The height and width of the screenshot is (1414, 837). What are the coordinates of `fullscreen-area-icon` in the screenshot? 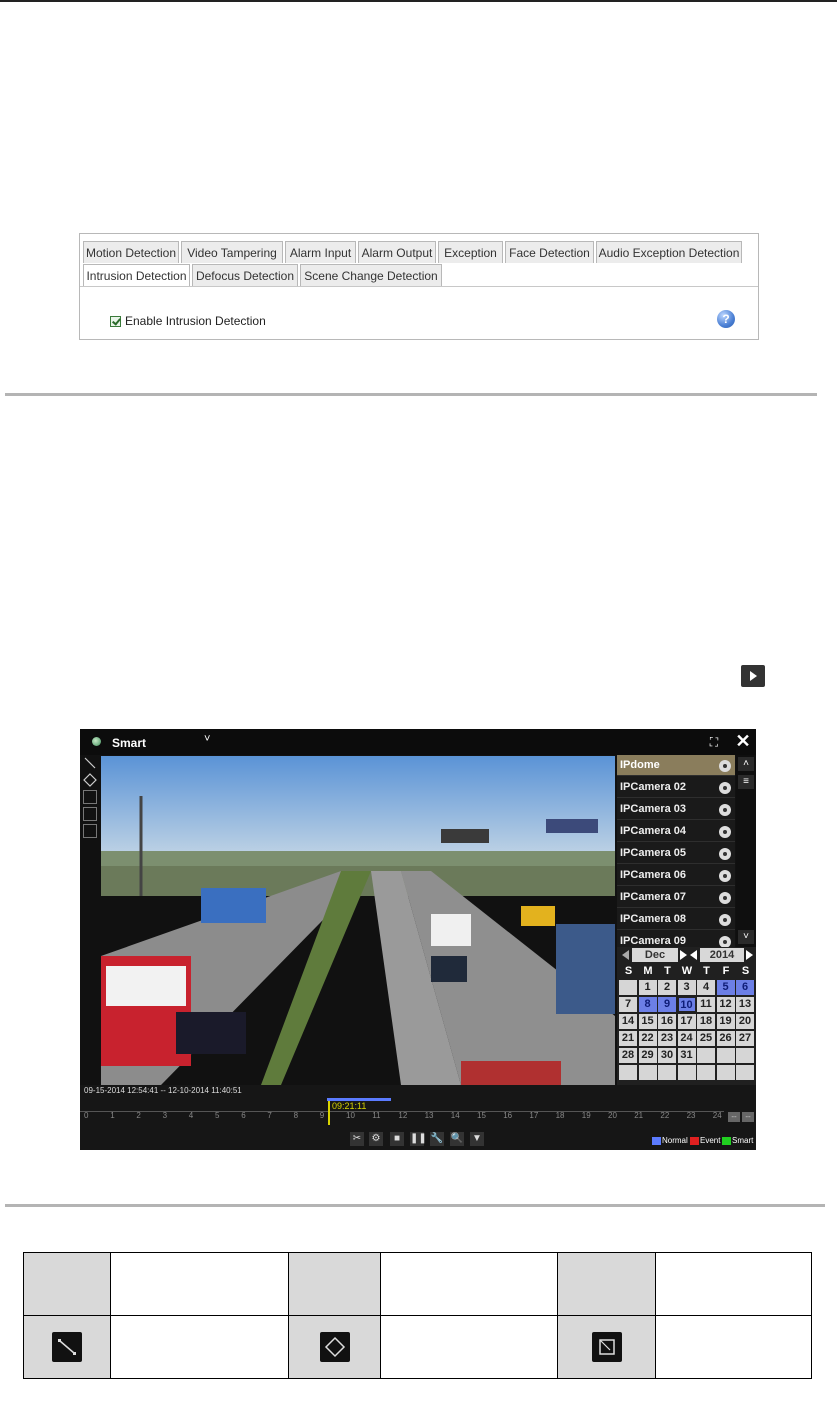 It's located at (90, 814).